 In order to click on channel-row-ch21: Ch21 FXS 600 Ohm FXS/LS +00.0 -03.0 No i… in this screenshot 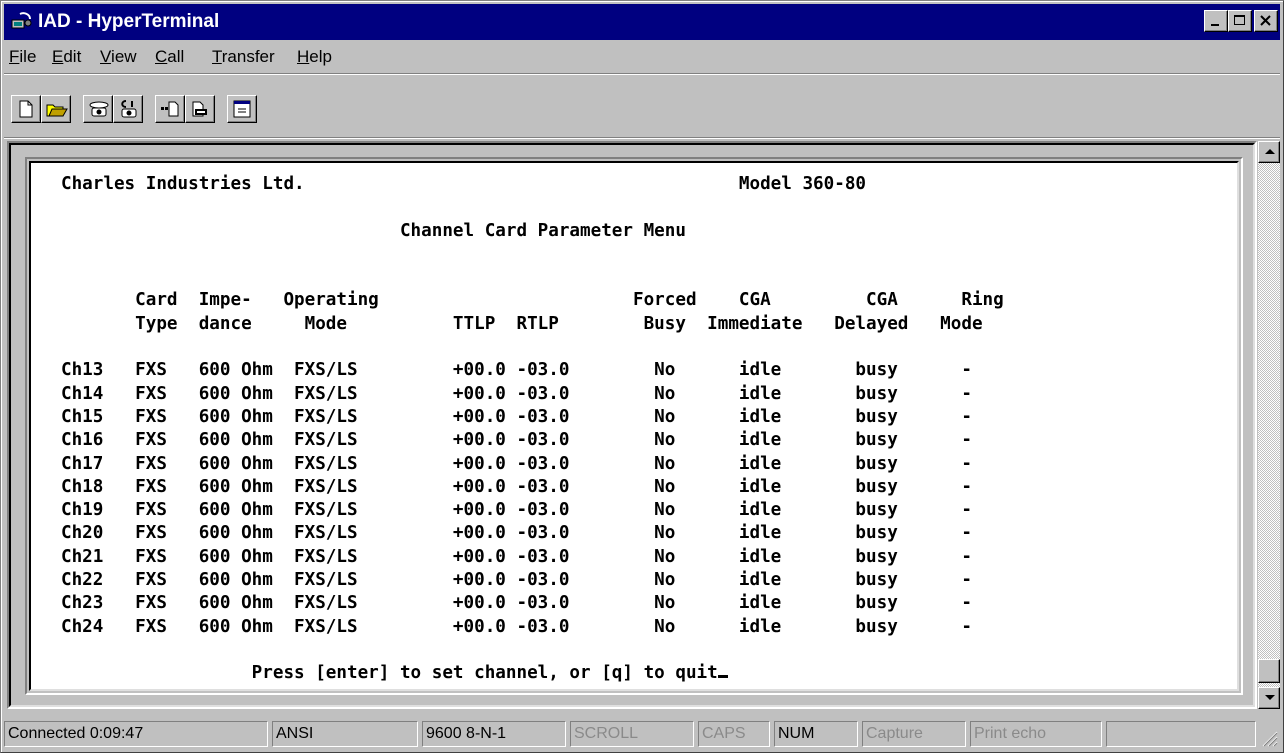, I will do `click(516, 556)`.